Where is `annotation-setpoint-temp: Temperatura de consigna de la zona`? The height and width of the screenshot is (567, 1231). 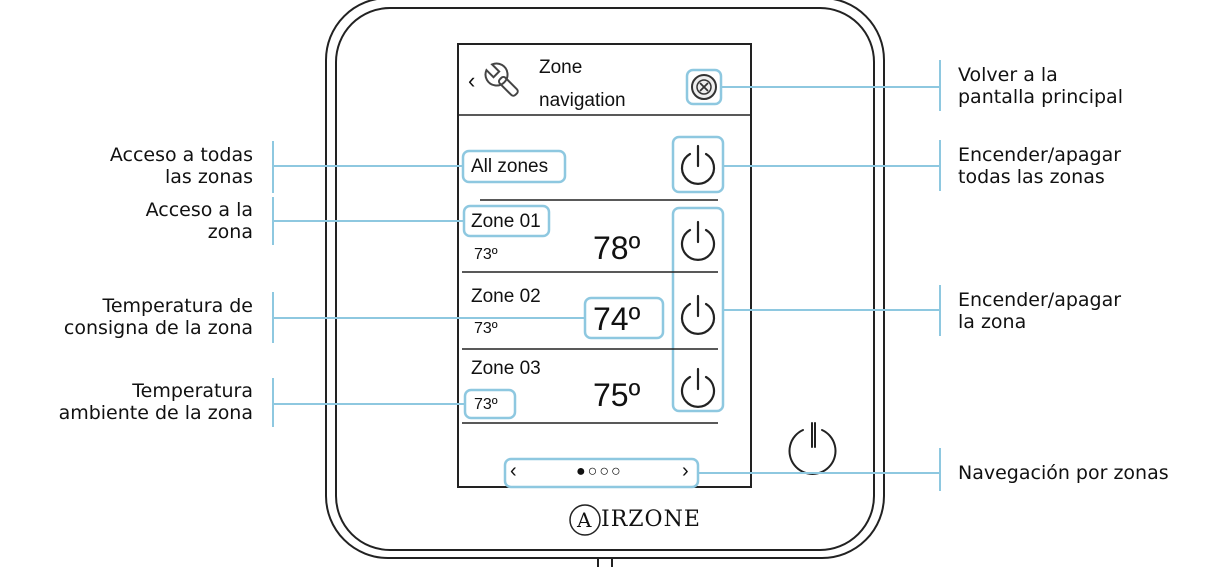
annotation-setpoint-temp: Temperatura de consigna de la zona is located at coordinates (158, 317).